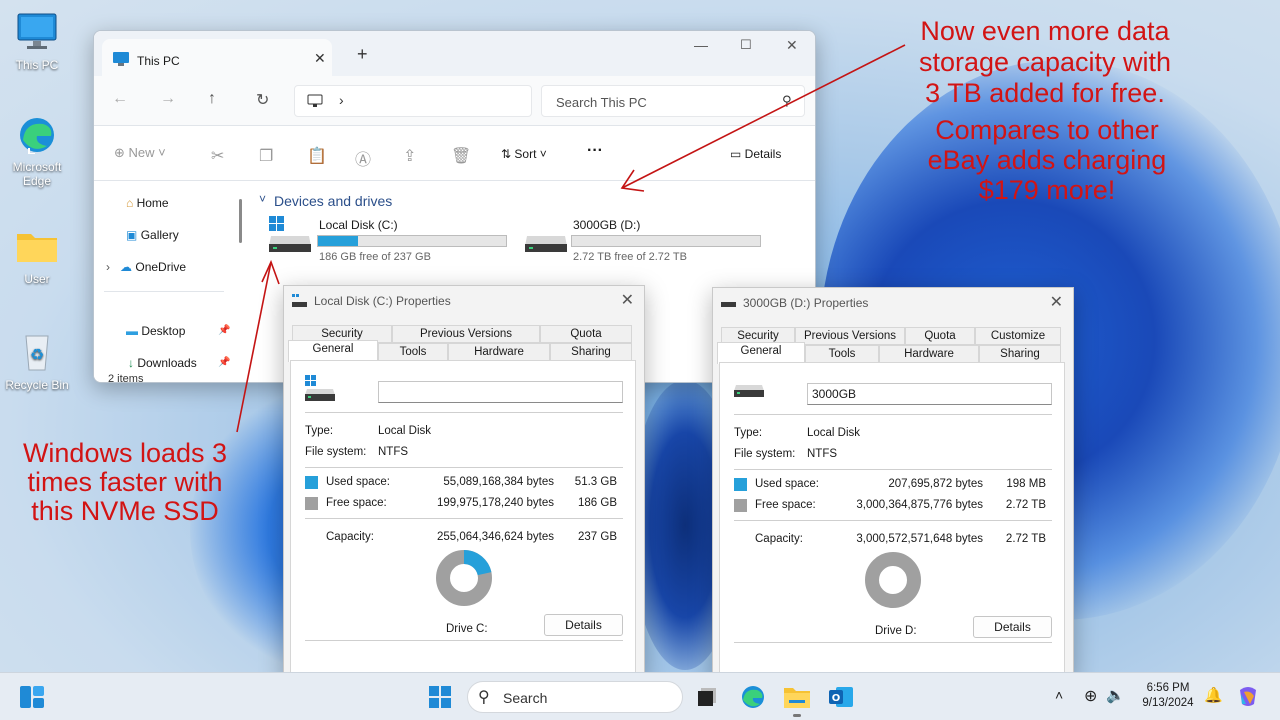 The height and width of the screenshot is (720, 1280). Describe the element at coordinates (797, 715) in the screenshot. I see `active-app-indicator` at that location.